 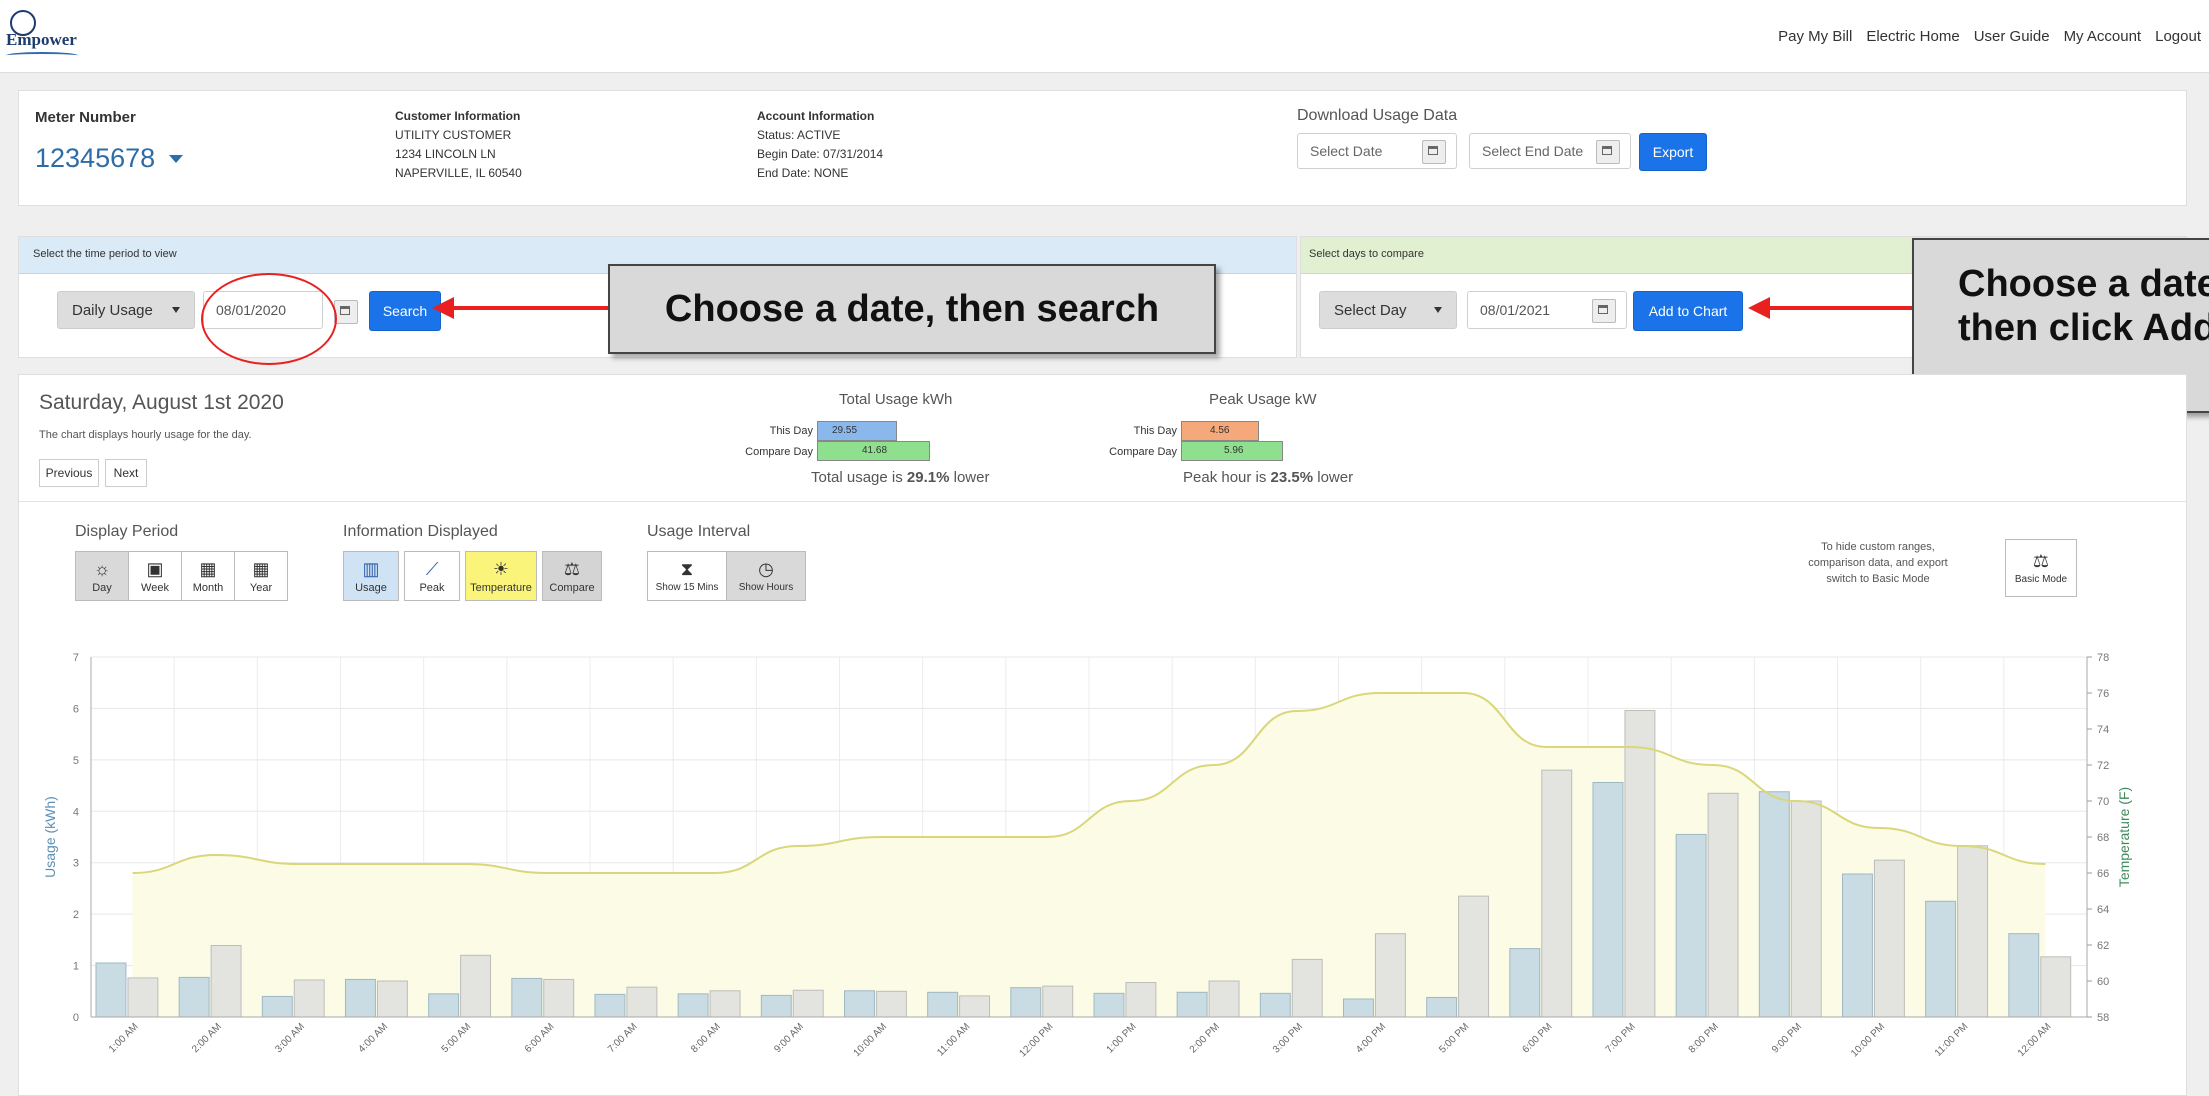 What do you see at coordinates (779, 452) in the screenshot?
I see `total-compare-day-label: Compare Day` at bounding box center [779, 452].